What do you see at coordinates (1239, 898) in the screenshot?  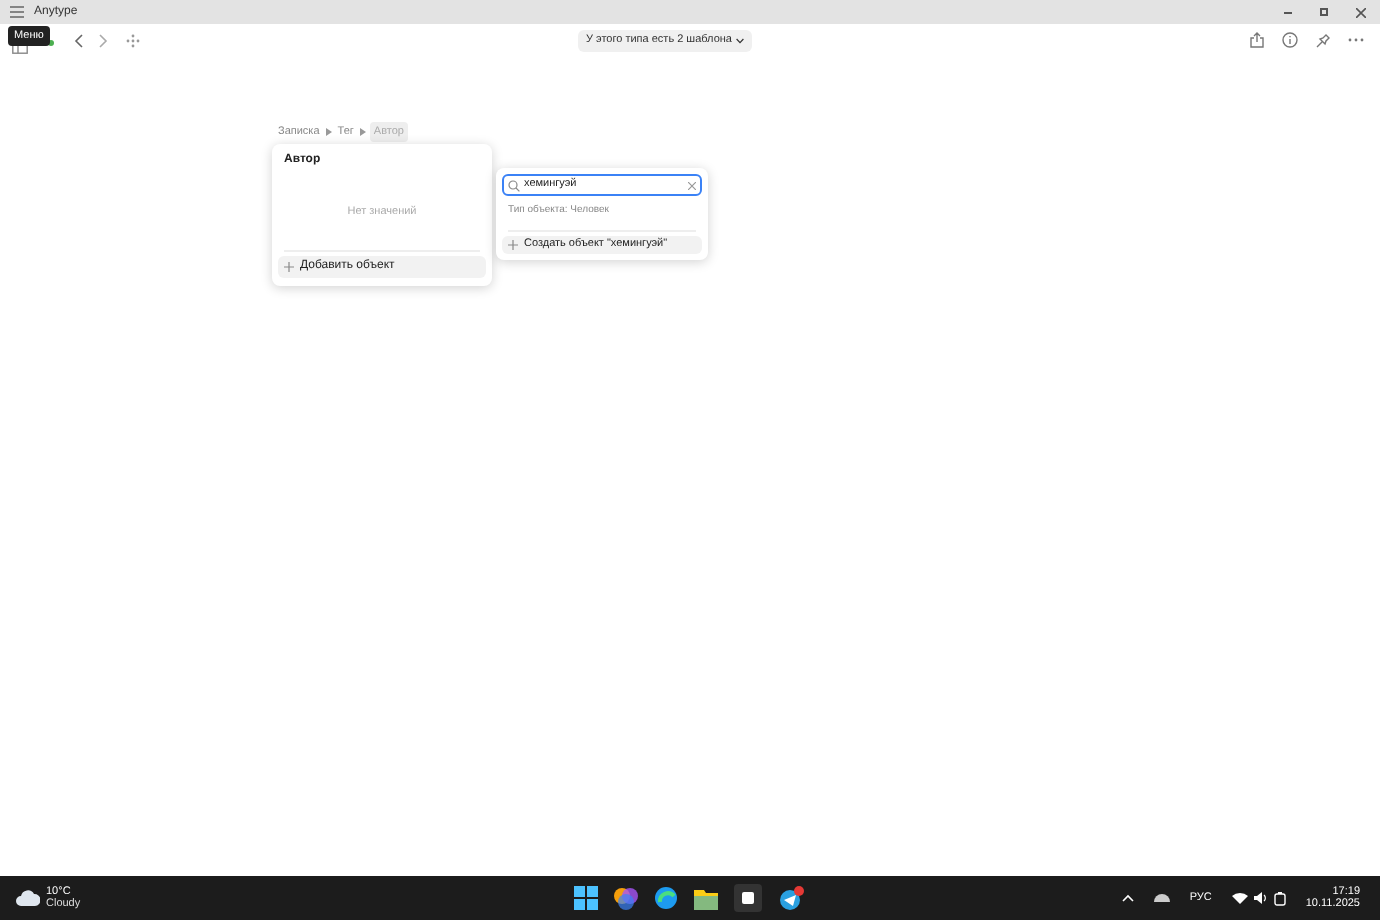 I see `wifi-icon` at bounding box center [1239, 898].